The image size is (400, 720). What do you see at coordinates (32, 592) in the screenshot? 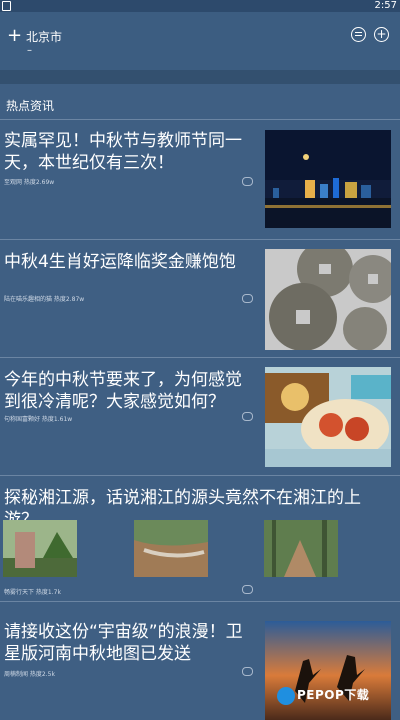
I see `news-meta: 畅雾行天下 热度1.7k` at bounding box center [32, 592].